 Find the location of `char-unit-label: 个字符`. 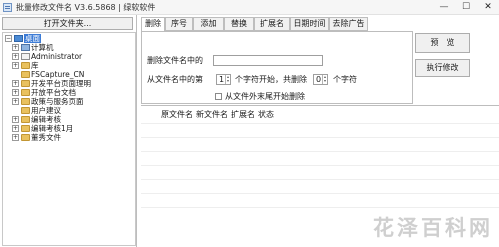

char-unit-label: 个字符 is located at coordinates (345, 79).